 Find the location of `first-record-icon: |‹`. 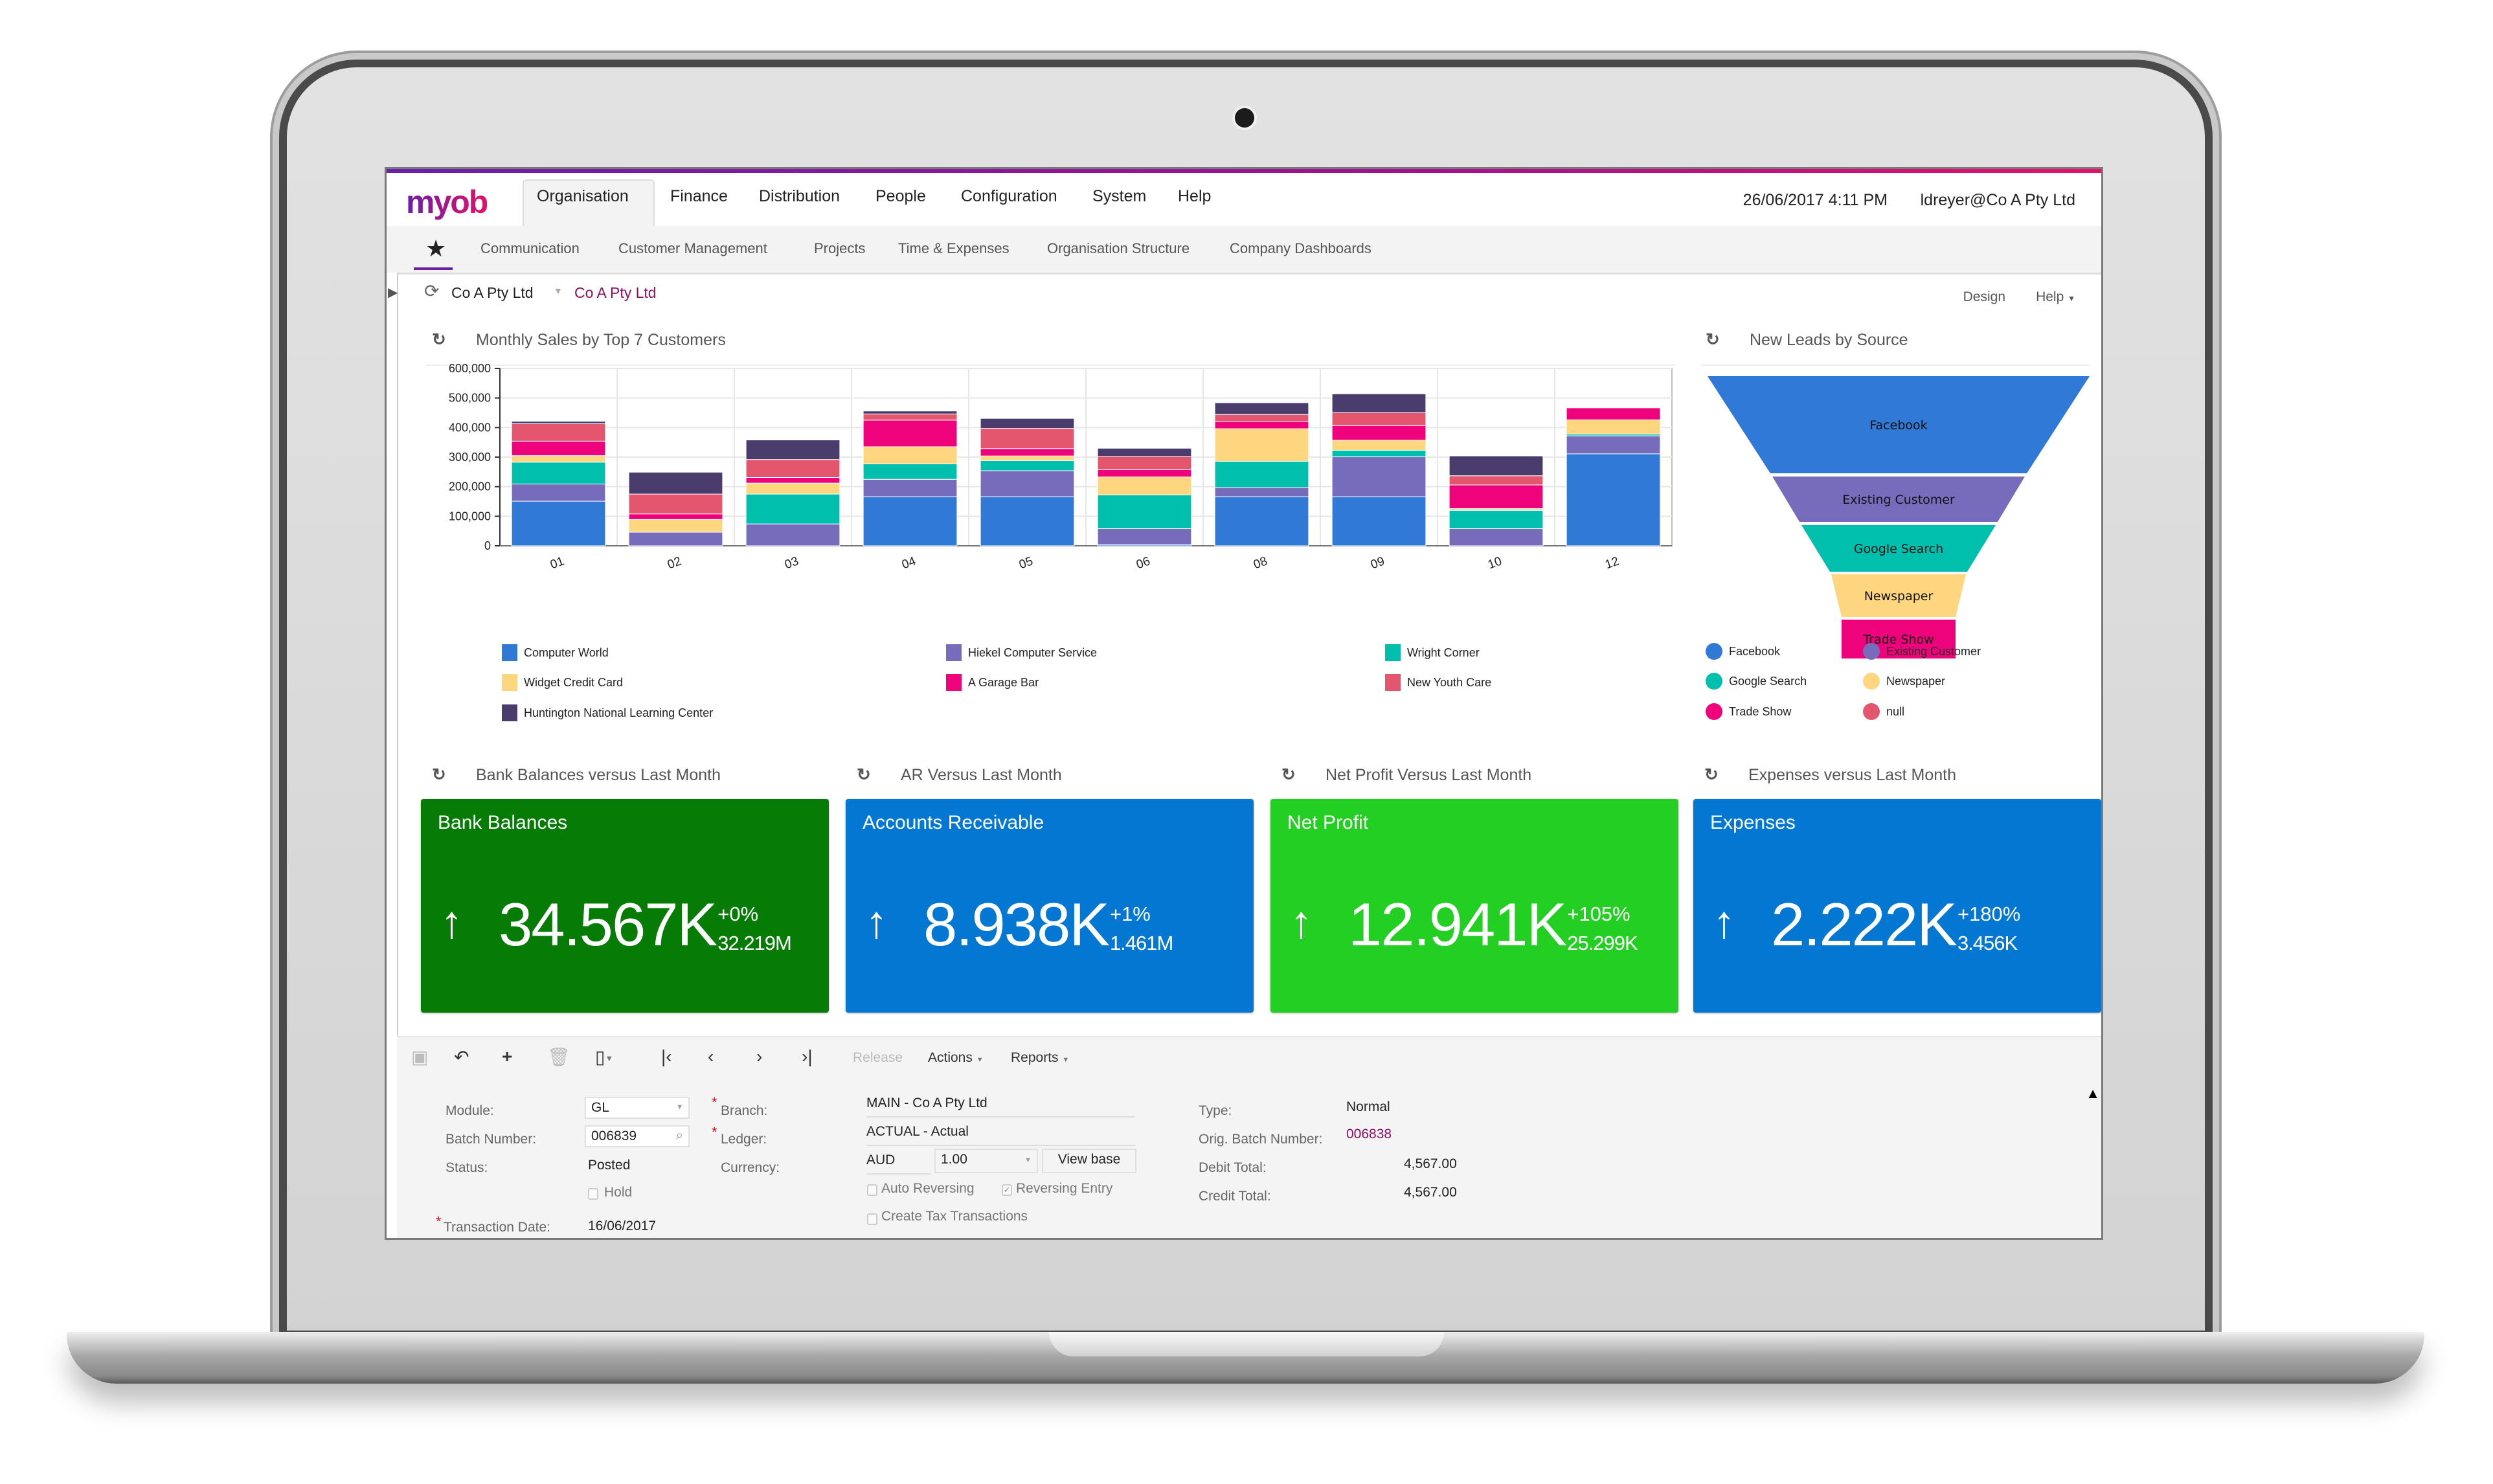

first-record-icon: |‹ is located at coordinates (666, 1056).